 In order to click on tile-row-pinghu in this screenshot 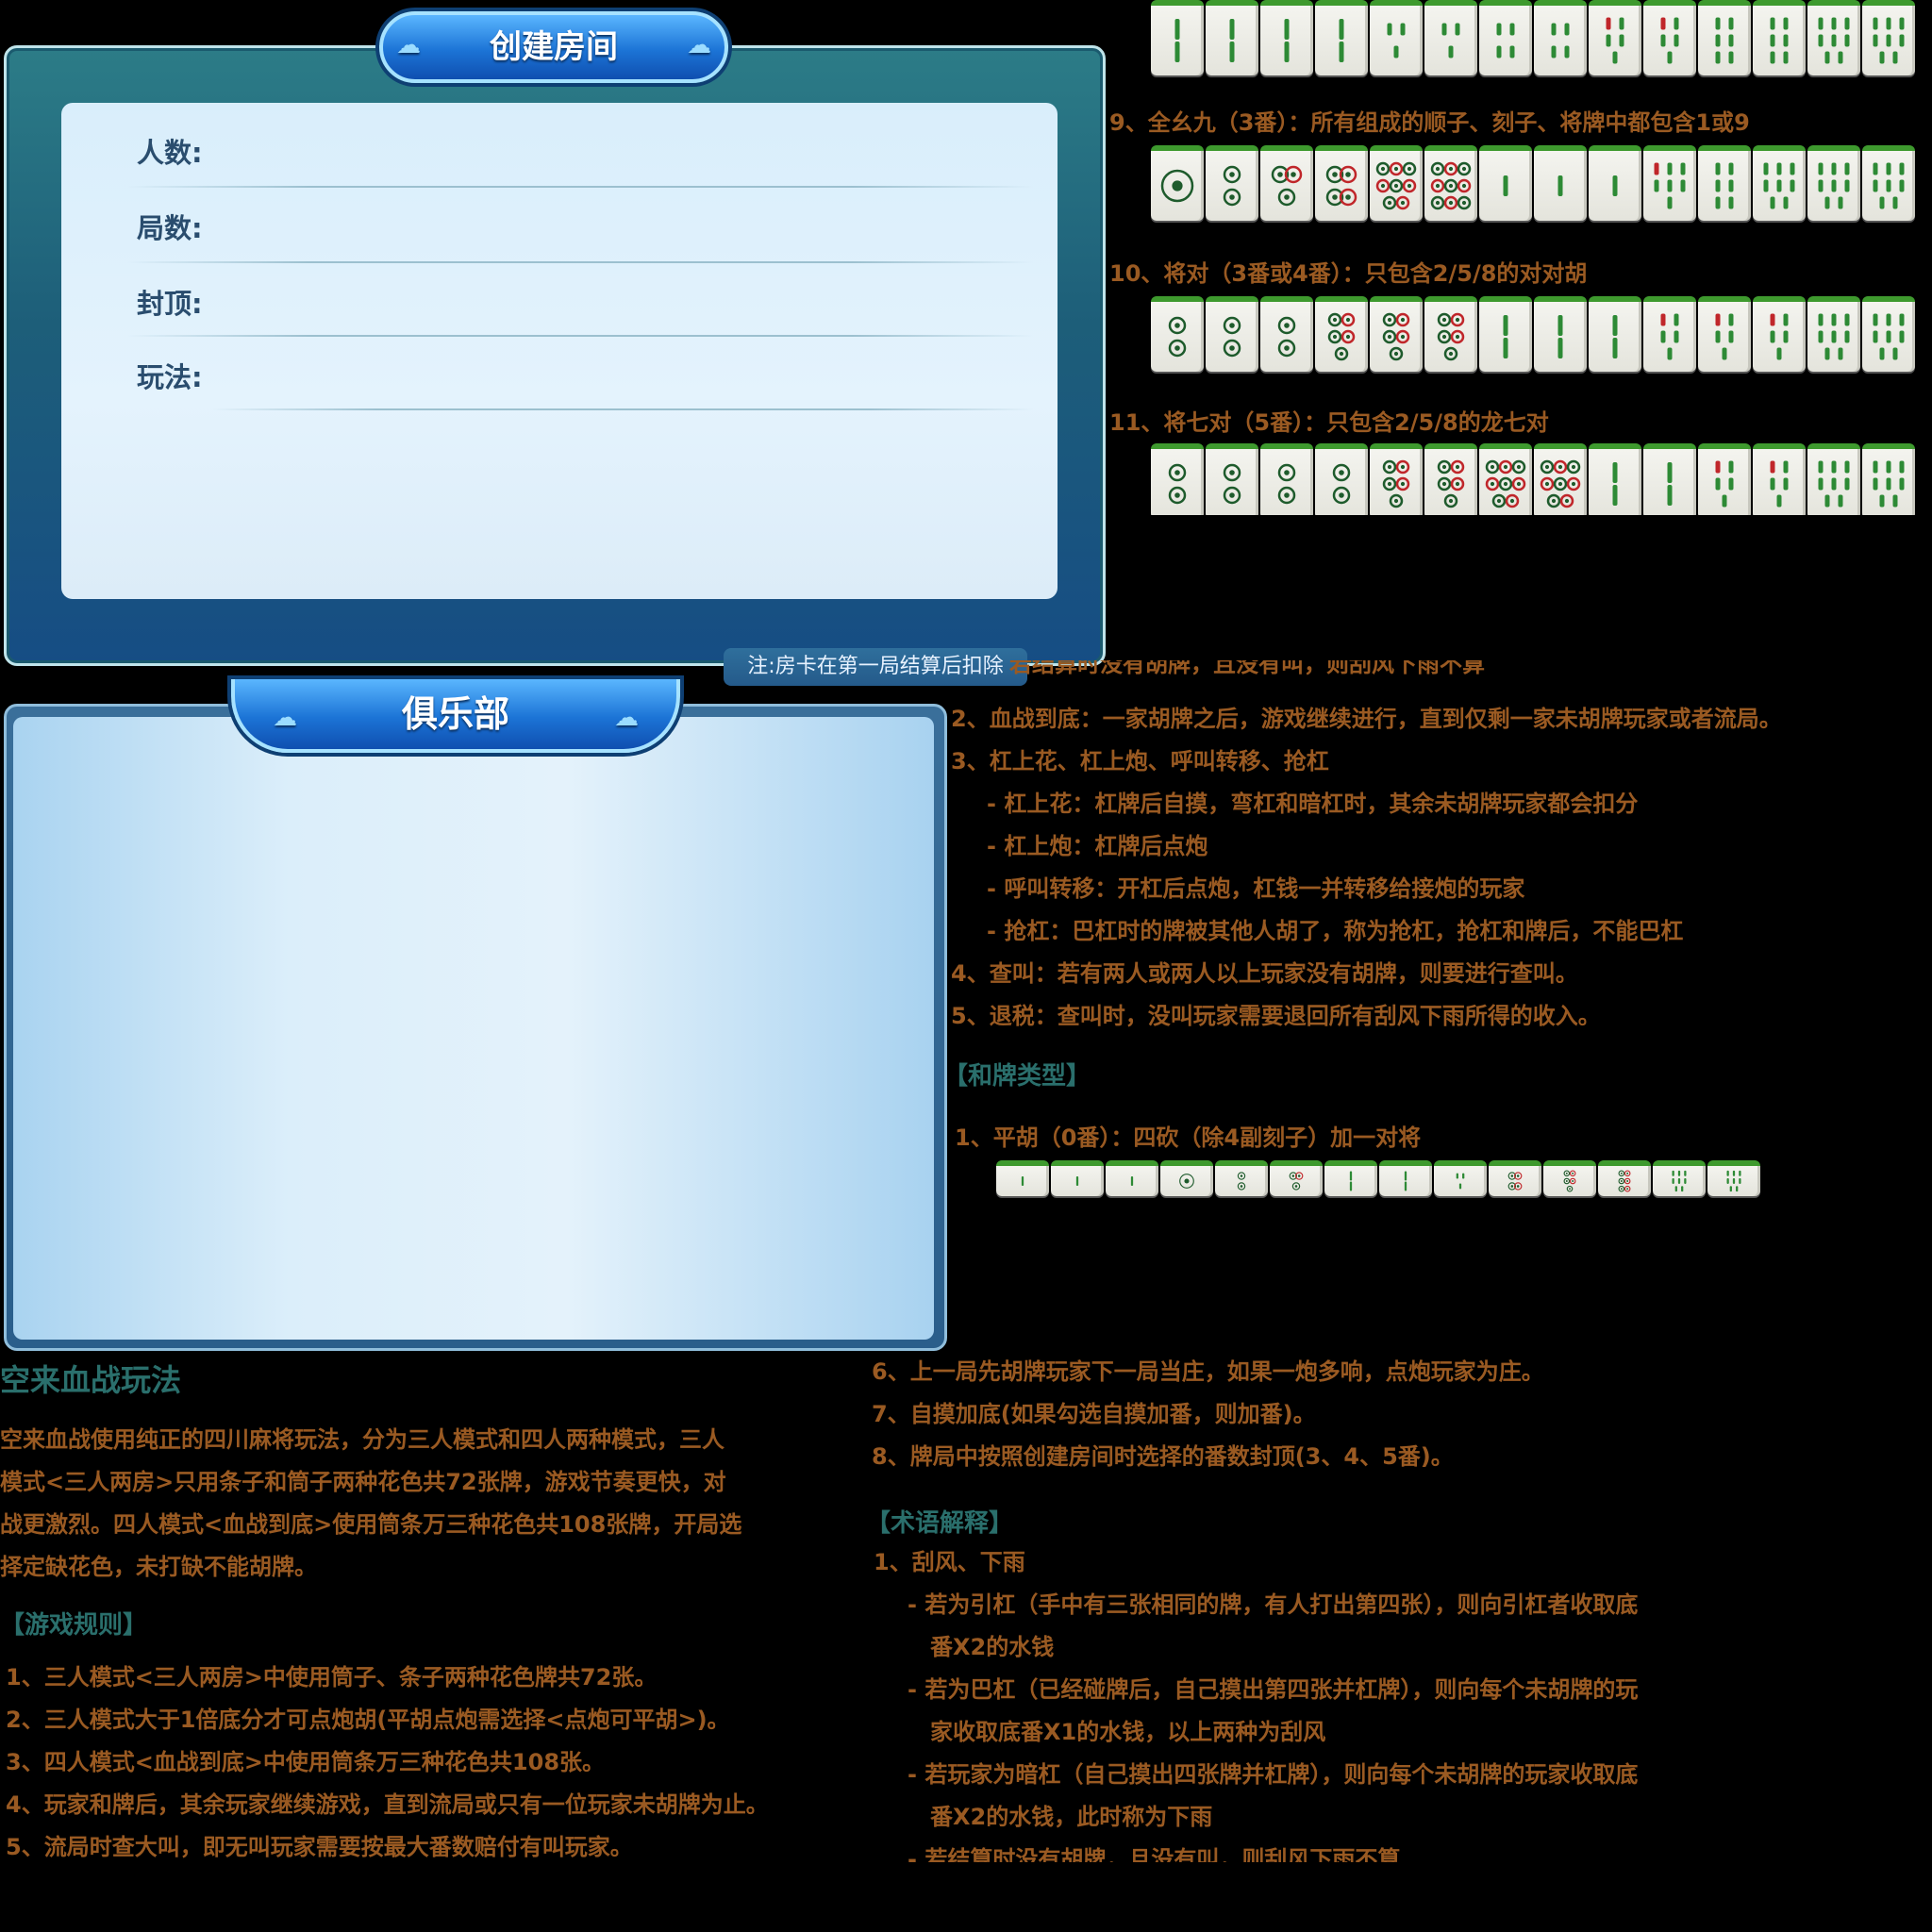, I will do `click(1378, 1178)`.